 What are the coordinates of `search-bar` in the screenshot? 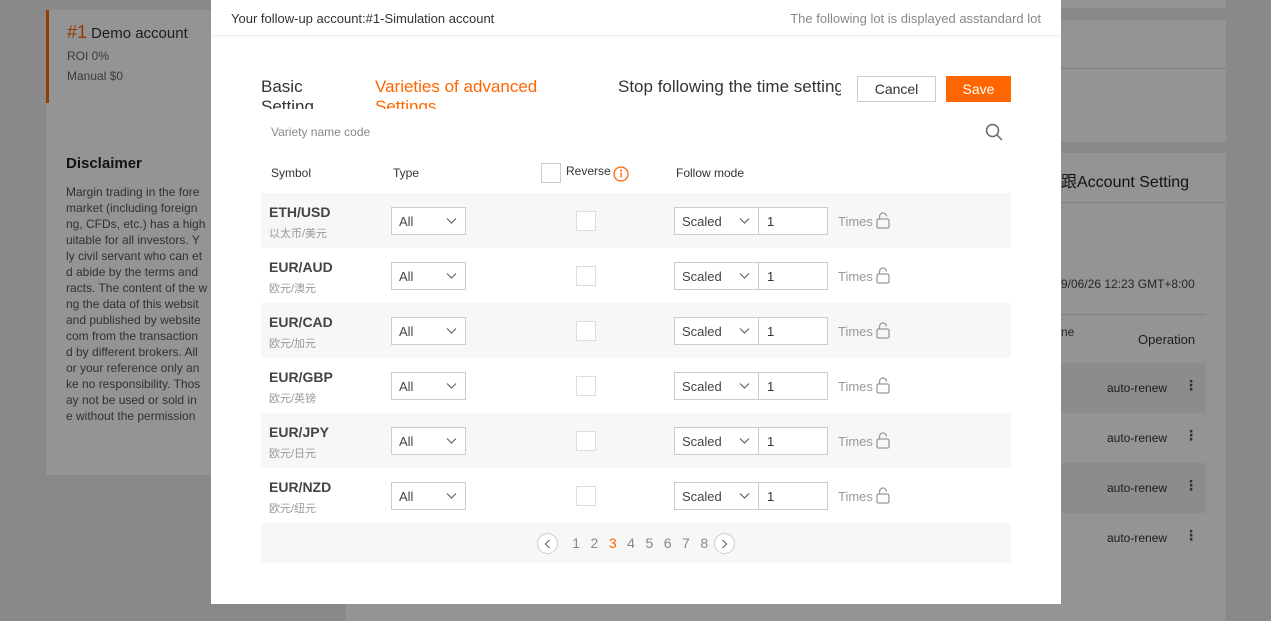 It's located at (636, 133).